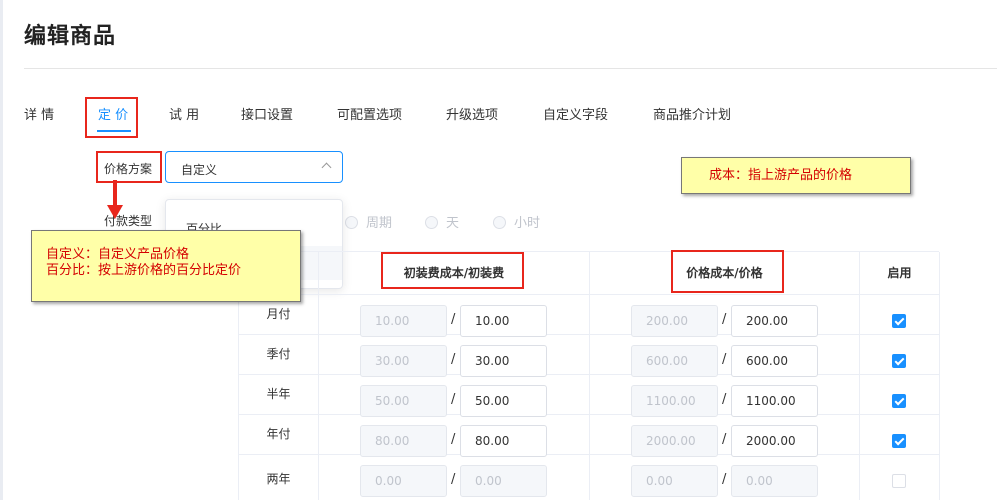  I want to click on price-cost-input: 600.00, so click(674, 361).